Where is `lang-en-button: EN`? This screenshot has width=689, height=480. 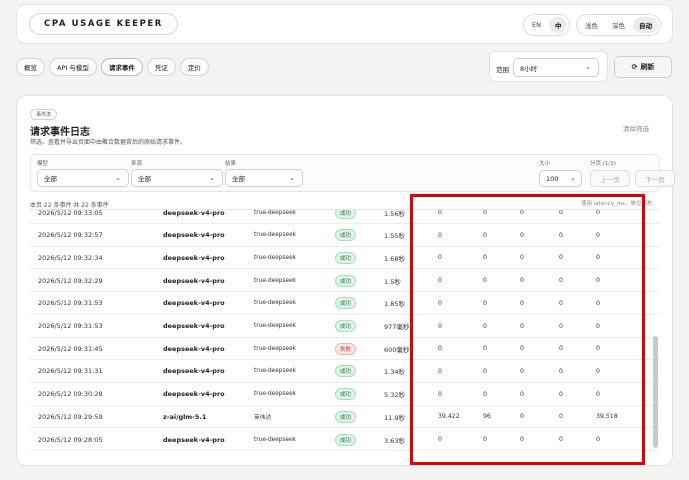 lang-en-button: EN is located at coordinates (536, 25).